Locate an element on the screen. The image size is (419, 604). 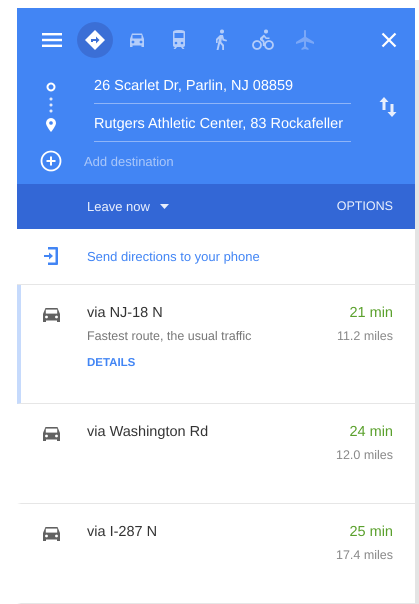
travel-time: 21 min is located at coordinates (371, 312).